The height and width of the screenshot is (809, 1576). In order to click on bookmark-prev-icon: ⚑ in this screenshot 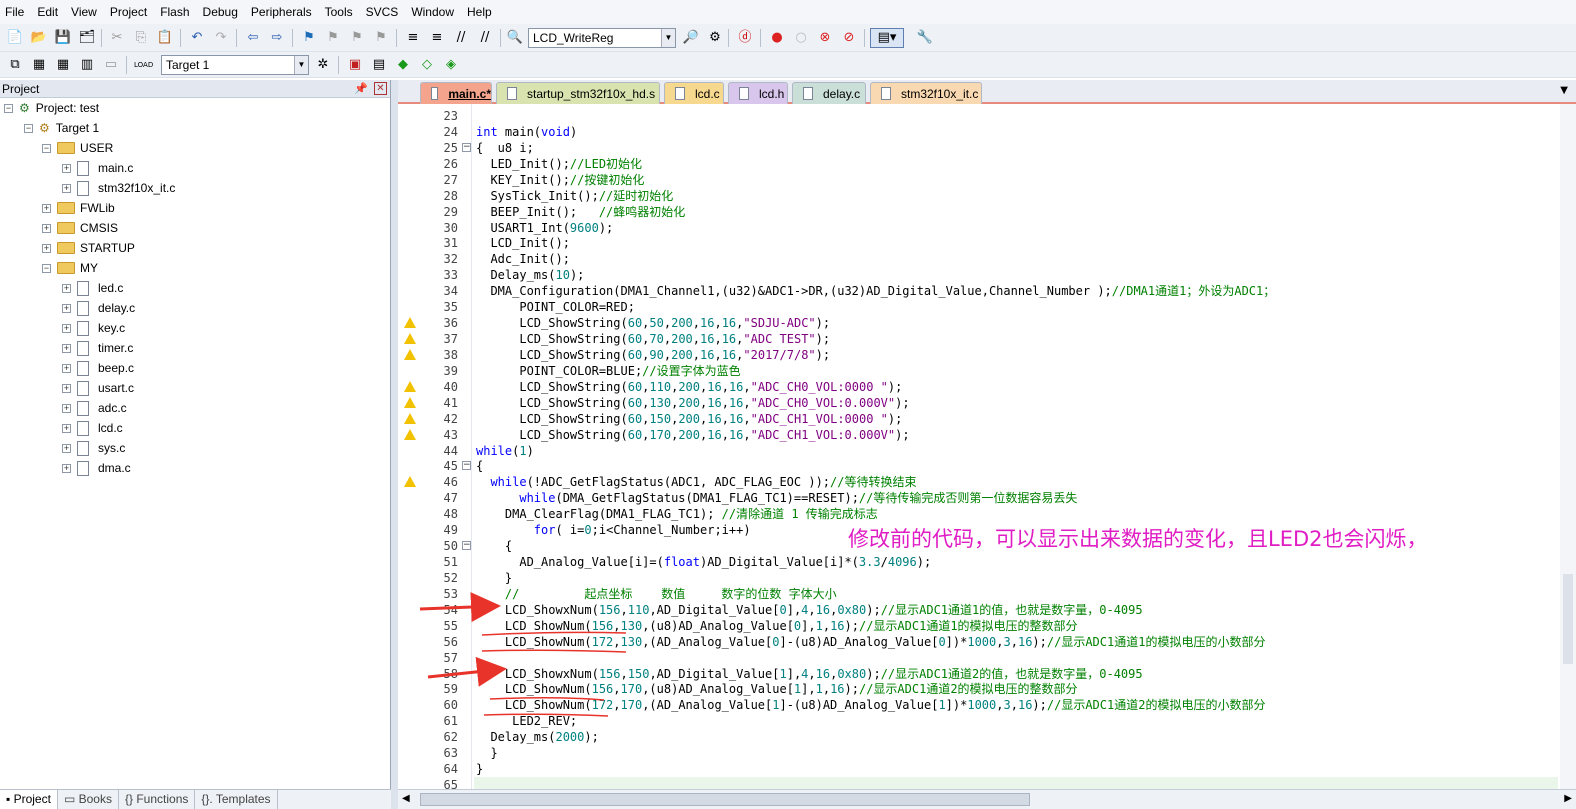, I will do `click(333, 38)`.